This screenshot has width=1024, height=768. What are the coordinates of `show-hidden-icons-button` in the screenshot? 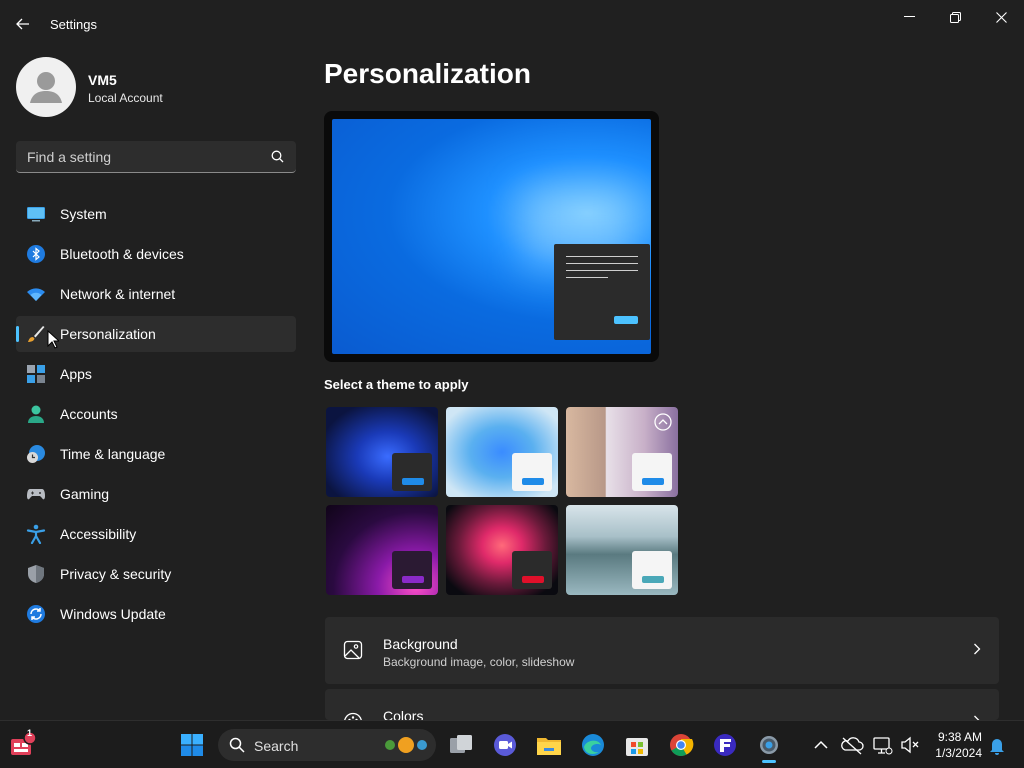 It's located at (821, 745).